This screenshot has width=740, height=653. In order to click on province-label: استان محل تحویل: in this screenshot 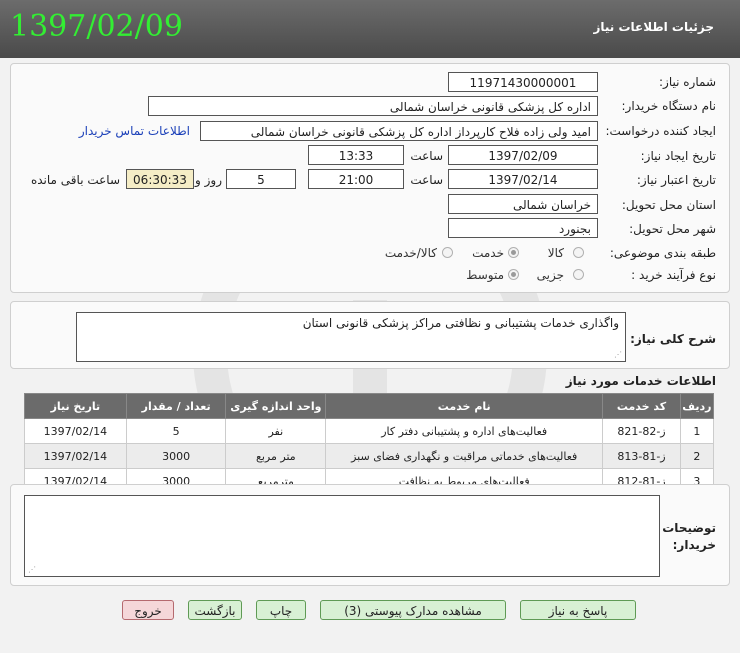, I will do `click(668, 205)`.